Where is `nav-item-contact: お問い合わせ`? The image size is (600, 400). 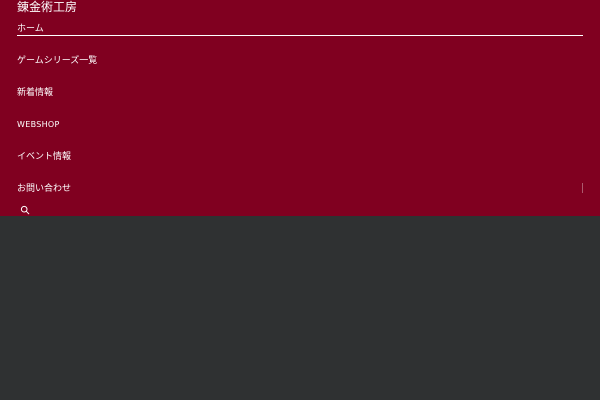 nav-item-contact: お問い合わせ is located at coordinates (44, 189).